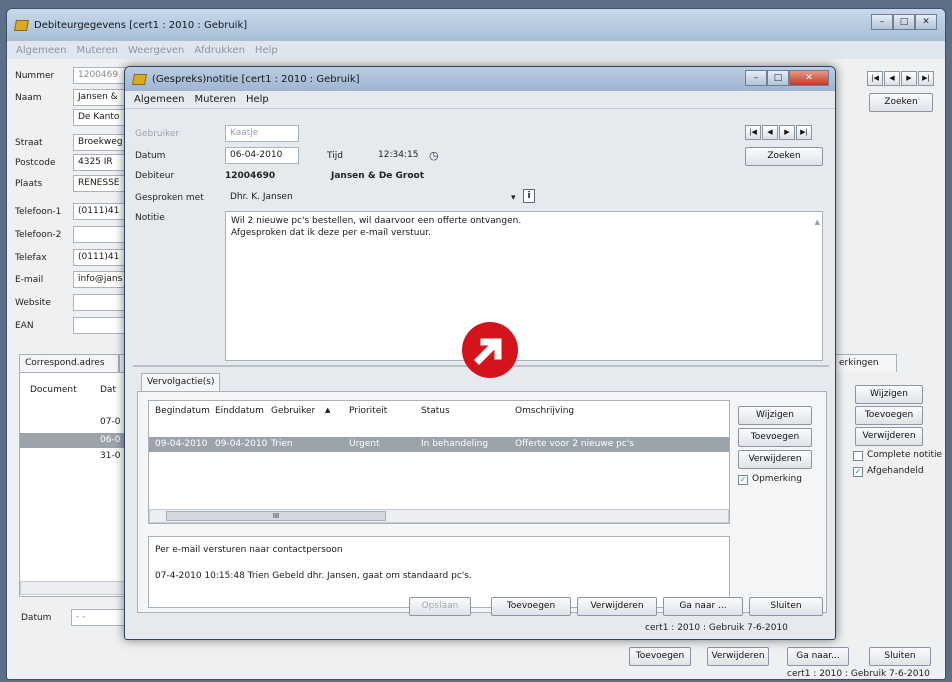 The width and height of the screenshot is (952, 682). Describe the element at coordinates (21, 25) in the screenshot. I see `app-icon` at that location.